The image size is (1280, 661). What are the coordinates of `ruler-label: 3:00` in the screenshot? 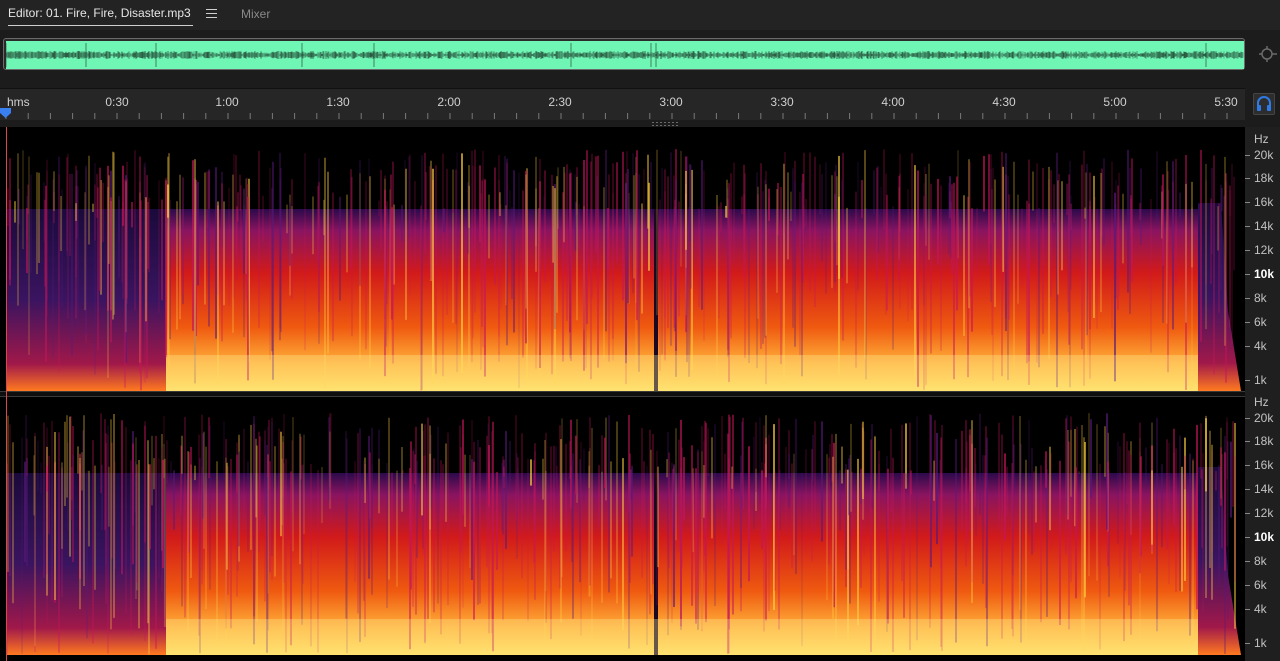 It's located at (671, 102).